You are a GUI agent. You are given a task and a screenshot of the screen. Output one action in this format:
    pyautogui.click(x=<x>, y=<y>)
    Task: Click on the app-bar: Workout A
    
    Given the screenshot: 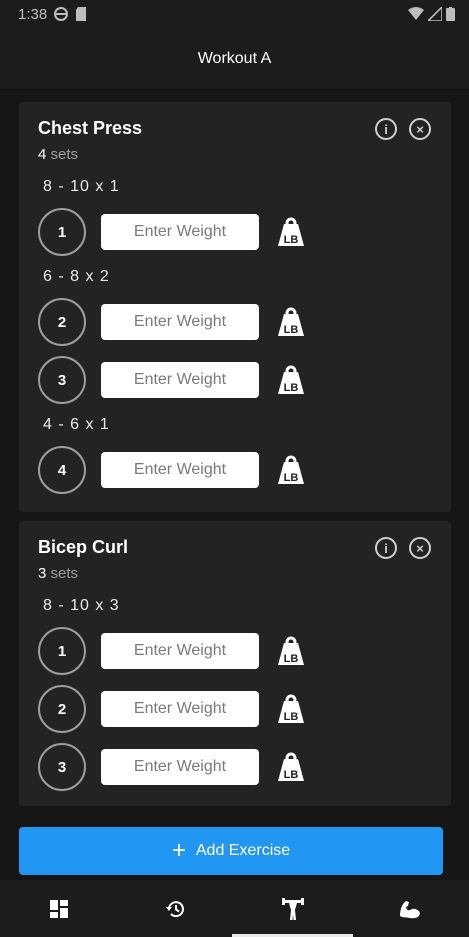 What is the action you would take?
    pyautogui.click(x=234, y=59)
    